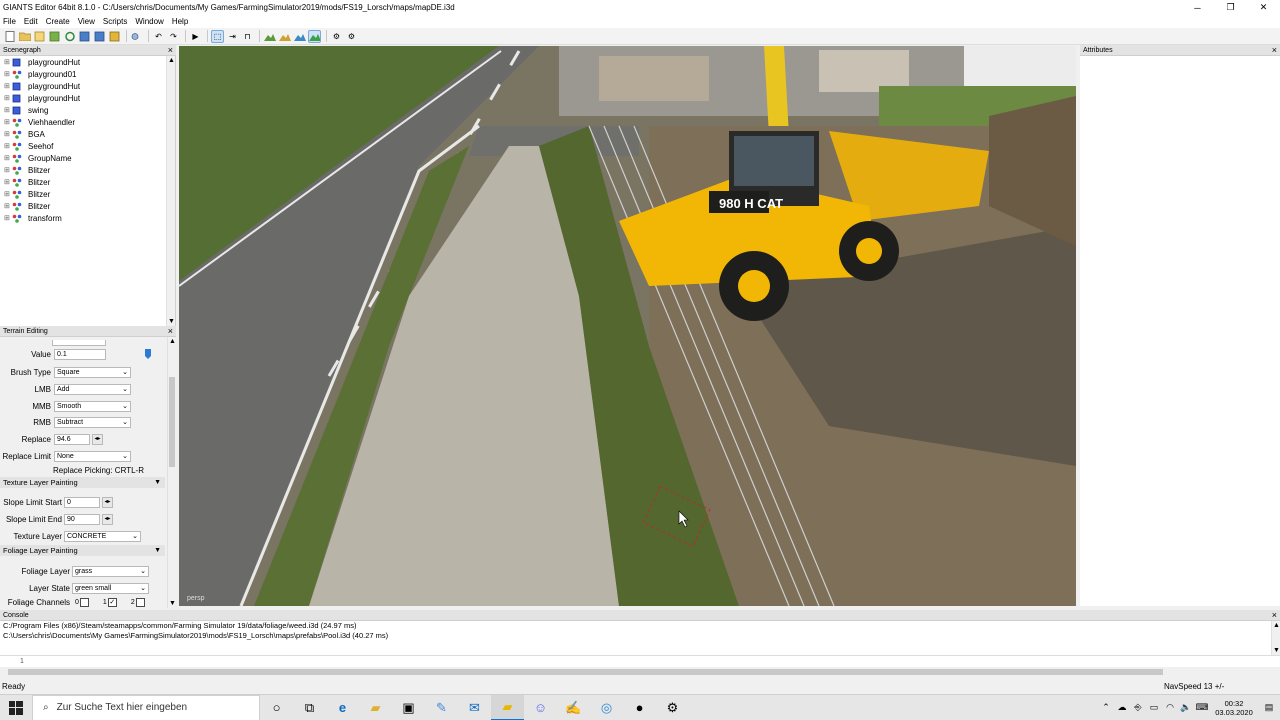 The height and width of the screenshot is (720, 1280). I want to click on menu-create: Create, so click(58, 21).